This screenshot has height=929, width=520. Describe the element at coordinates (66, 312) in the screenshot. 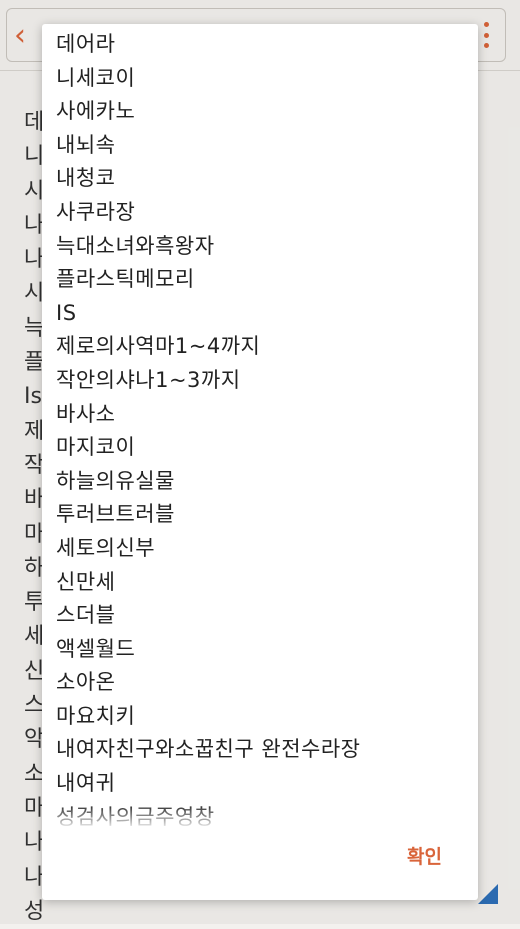

I see `list-item: IS` at that location.